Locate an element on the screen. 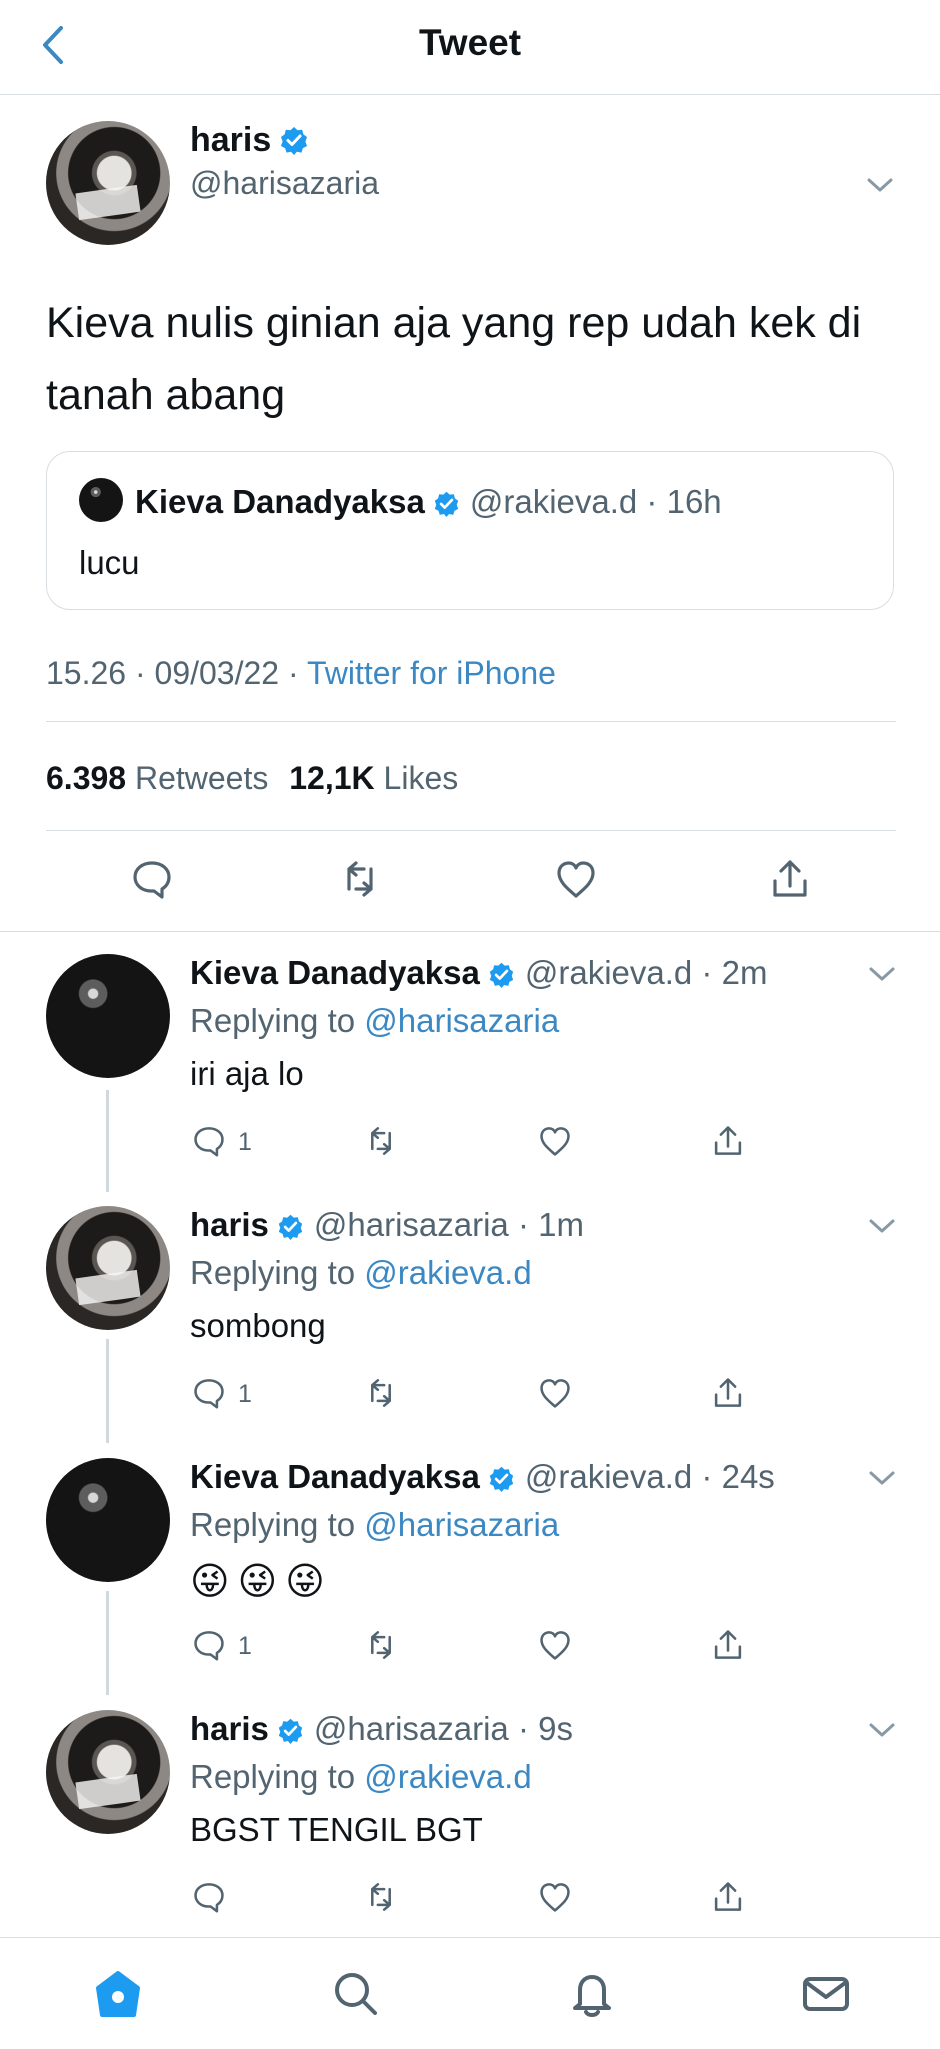  reply-header: haris @harisazaria · 1m is located at coordinates (387, 1225).